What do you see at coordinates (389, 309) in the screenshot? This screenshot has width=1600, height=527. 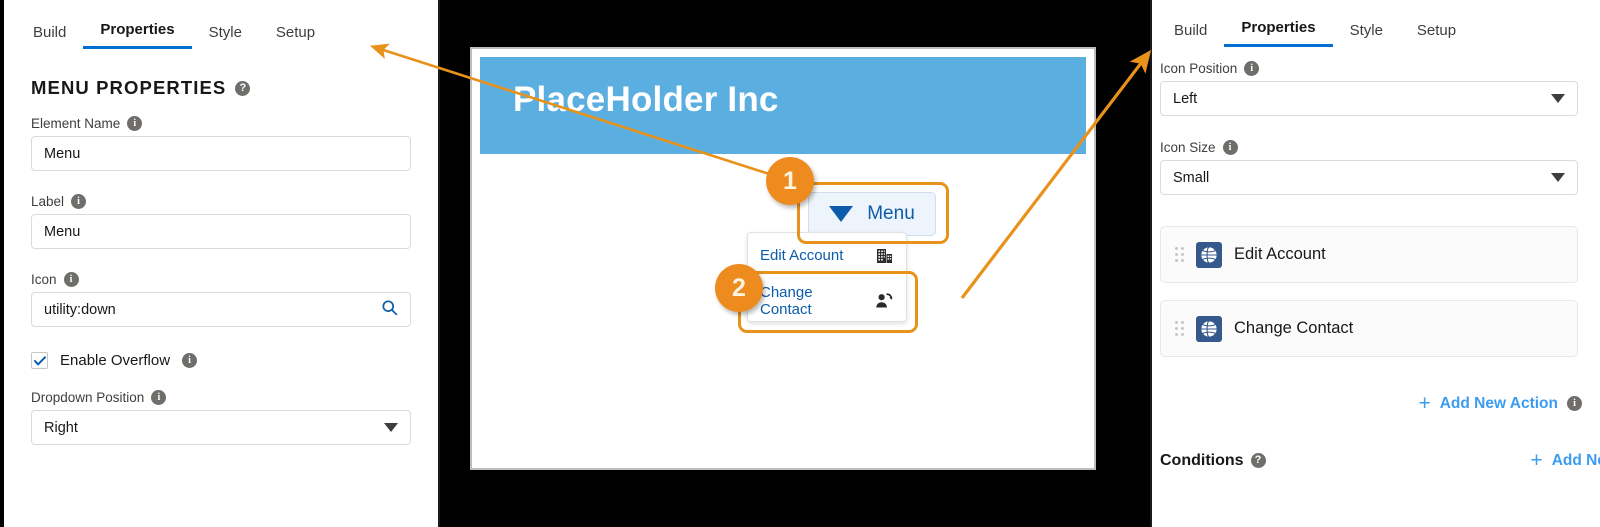 I see `search-icon` at bounding box center [389, 309].